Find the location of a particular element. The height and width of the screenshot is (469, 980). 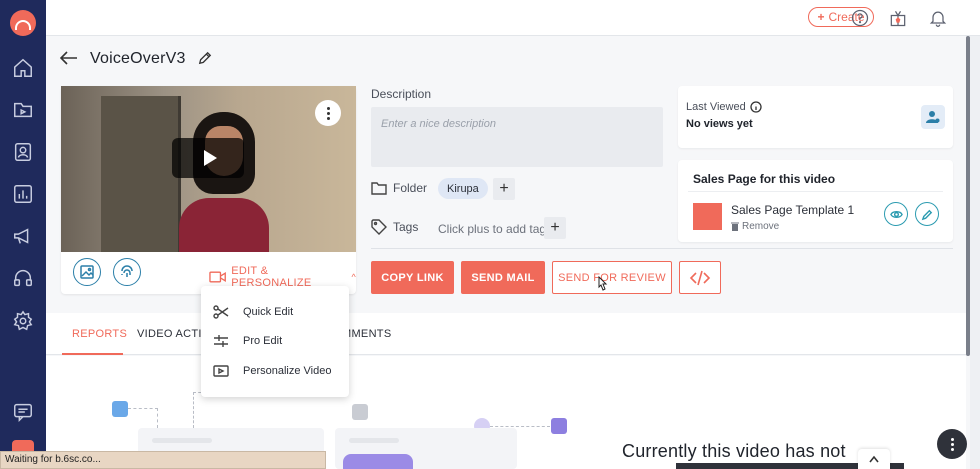

help-icon is located at coordinates (860, 18).